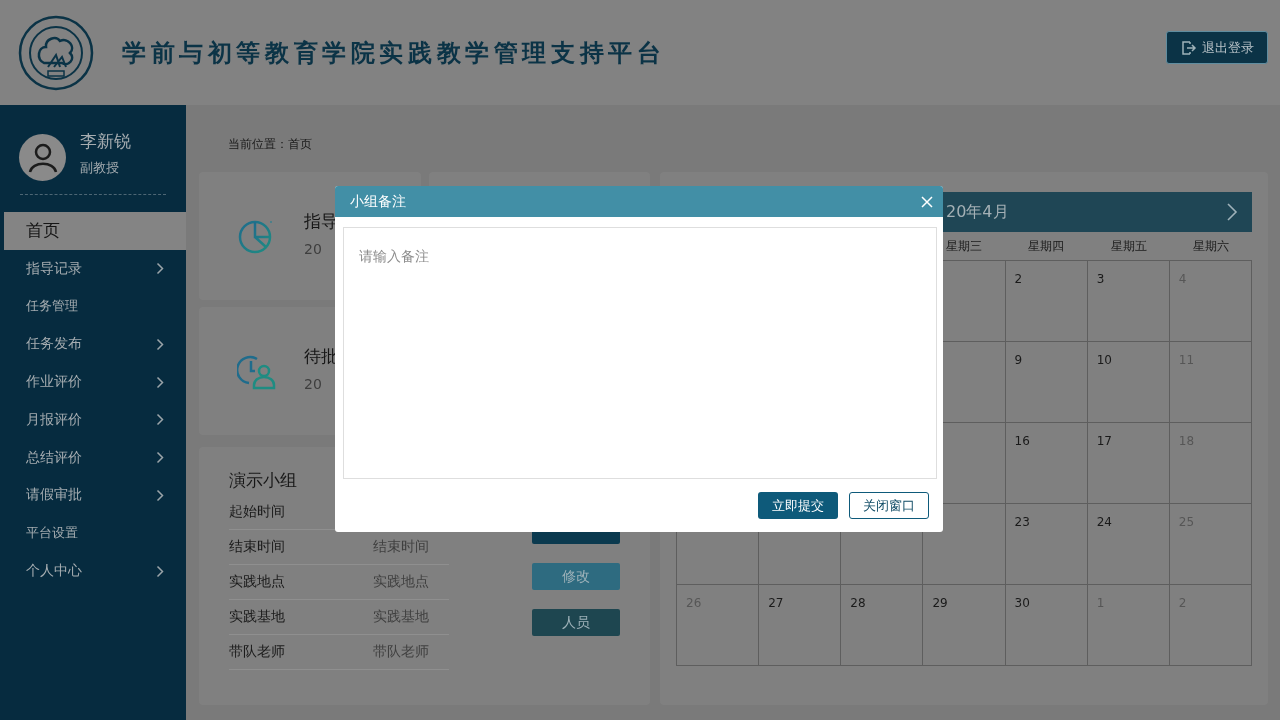  Describe the element at coordinates (95, 268) in the screenshot. I see `menu-item: 指导记录` at that location.